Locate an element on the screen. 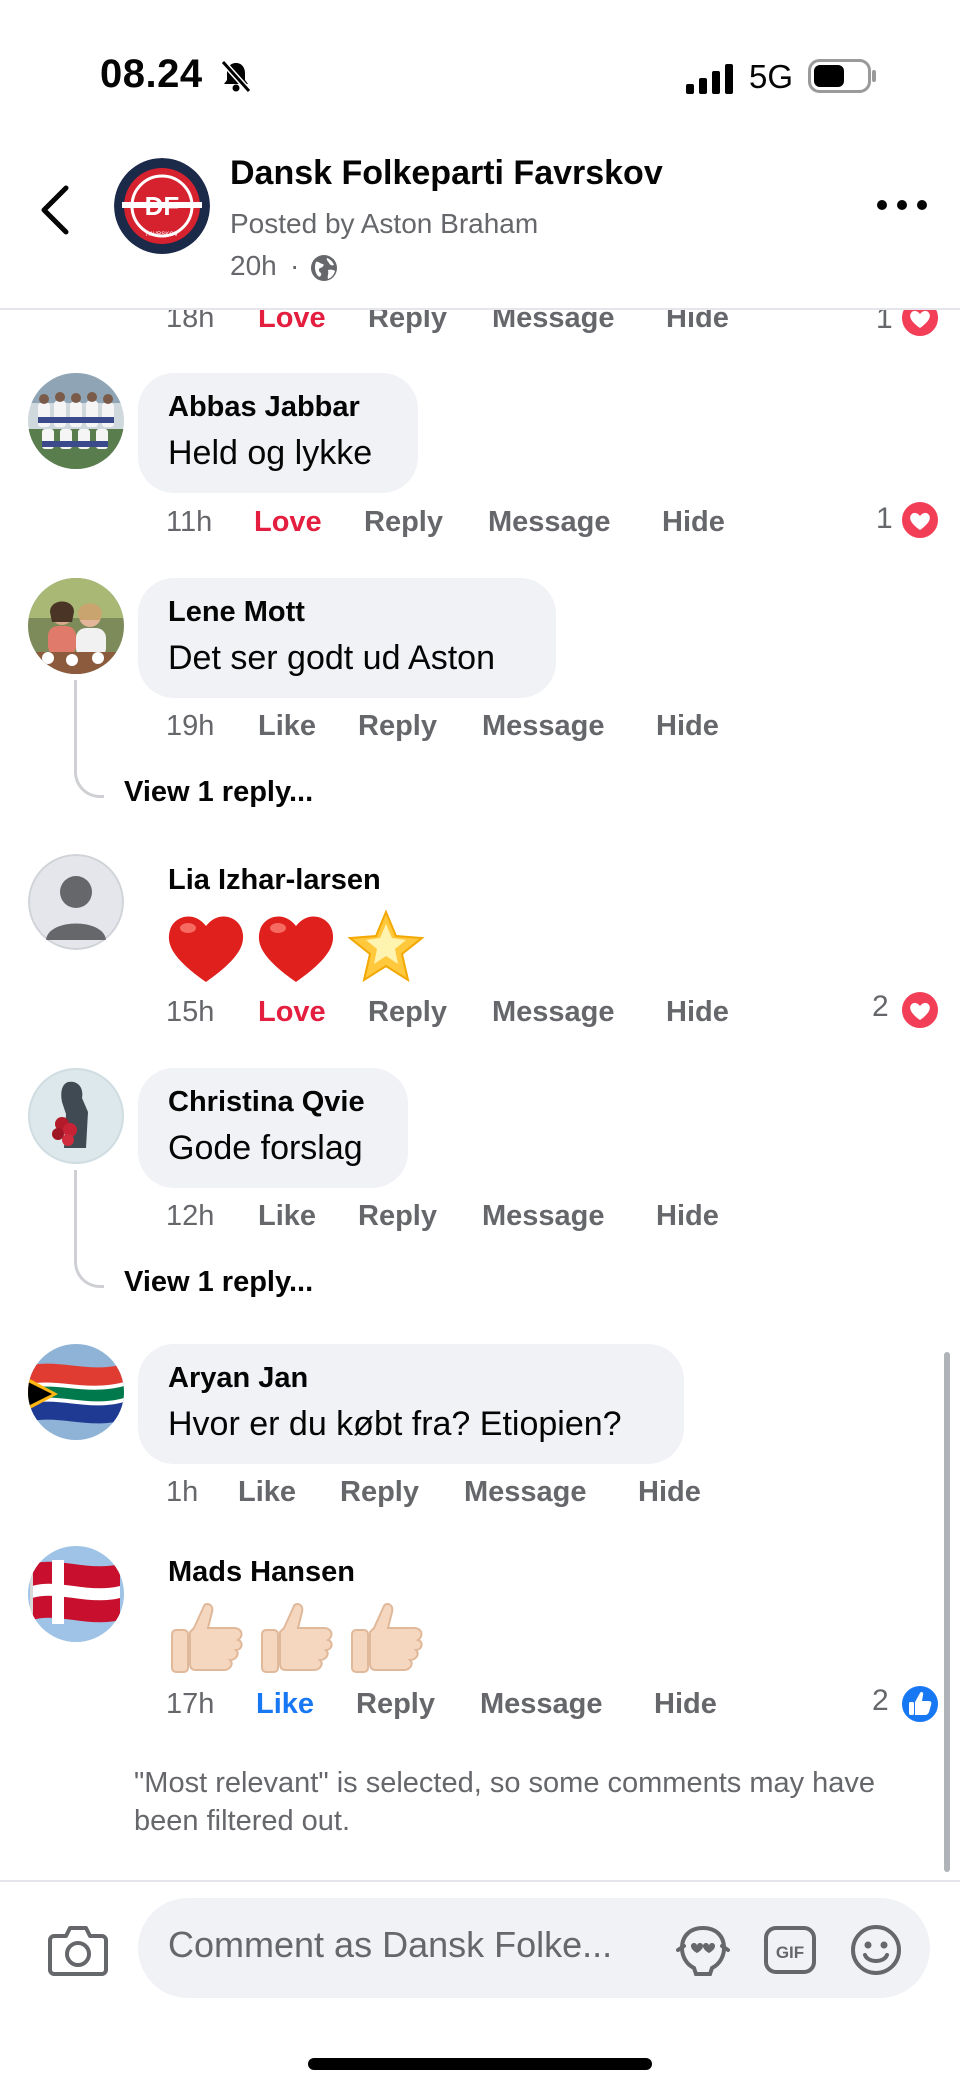 The width and height of the screenshot is (960, 2087). home-indicator is located at coordinates (480, 2064).